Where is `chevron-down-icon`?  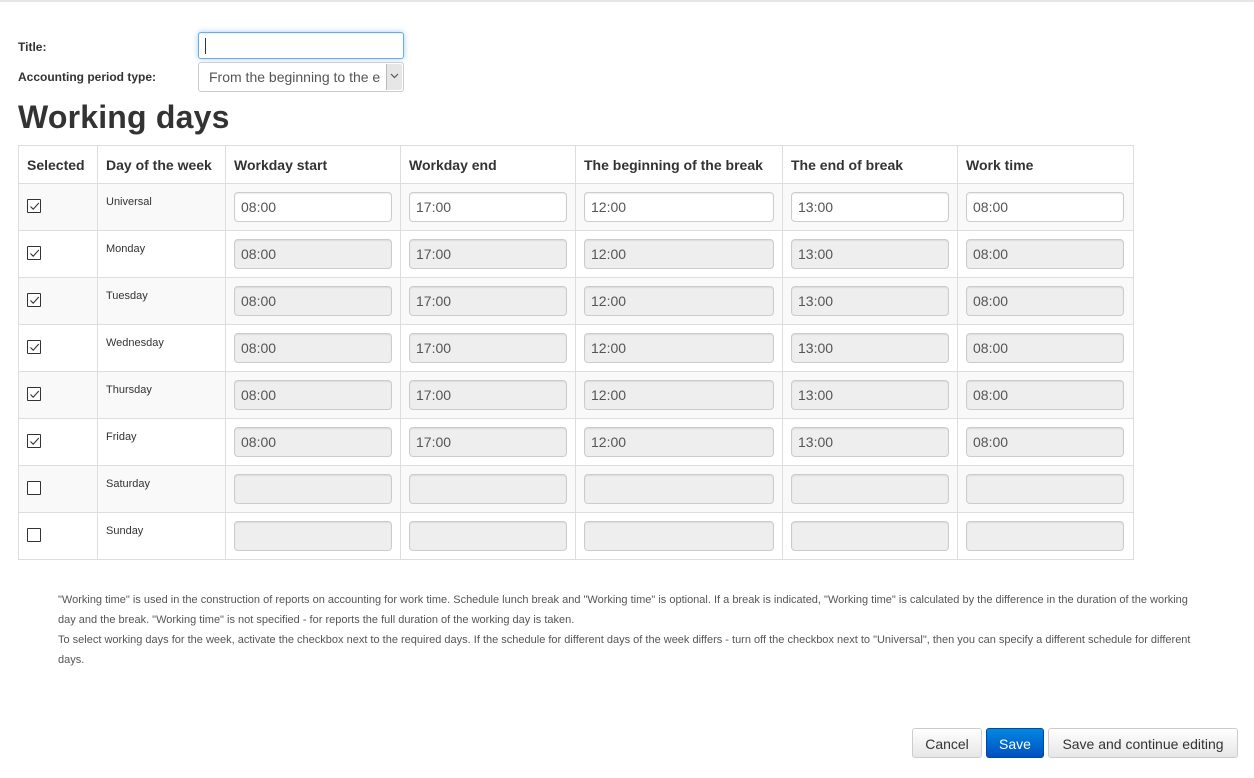
chevron-down-icon is located at coordinates (394, 77).